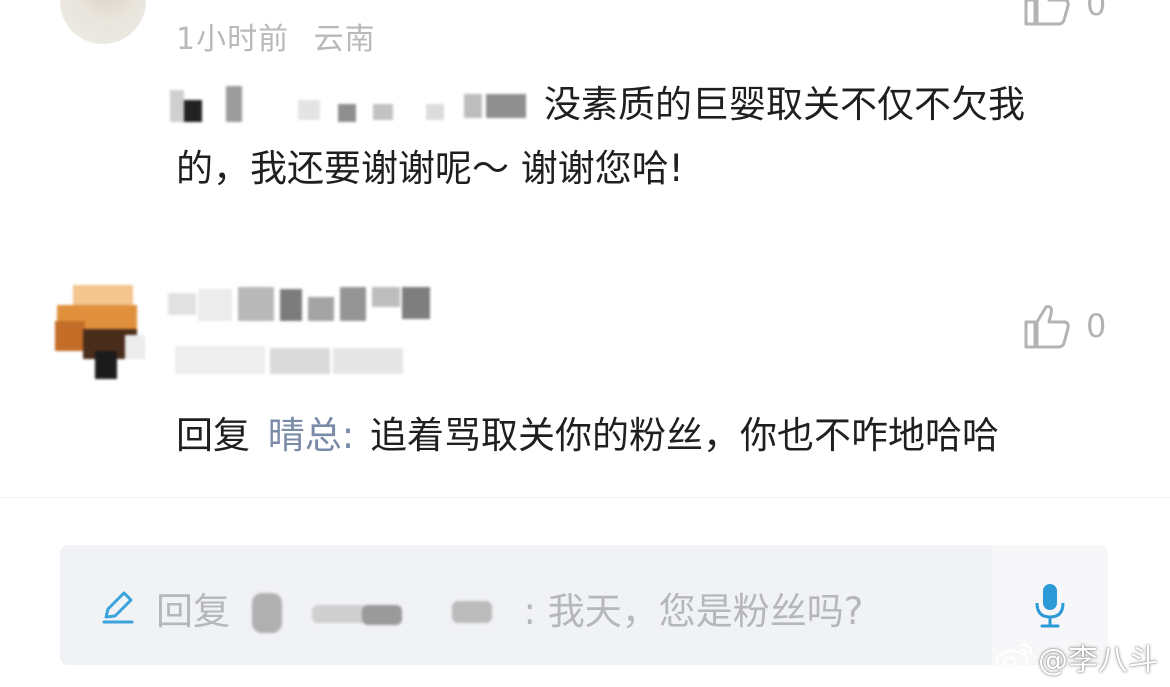  Describe the element at coordinates (233, 39) in the screenshot. I see `comment-time: 1小时前` at that location.